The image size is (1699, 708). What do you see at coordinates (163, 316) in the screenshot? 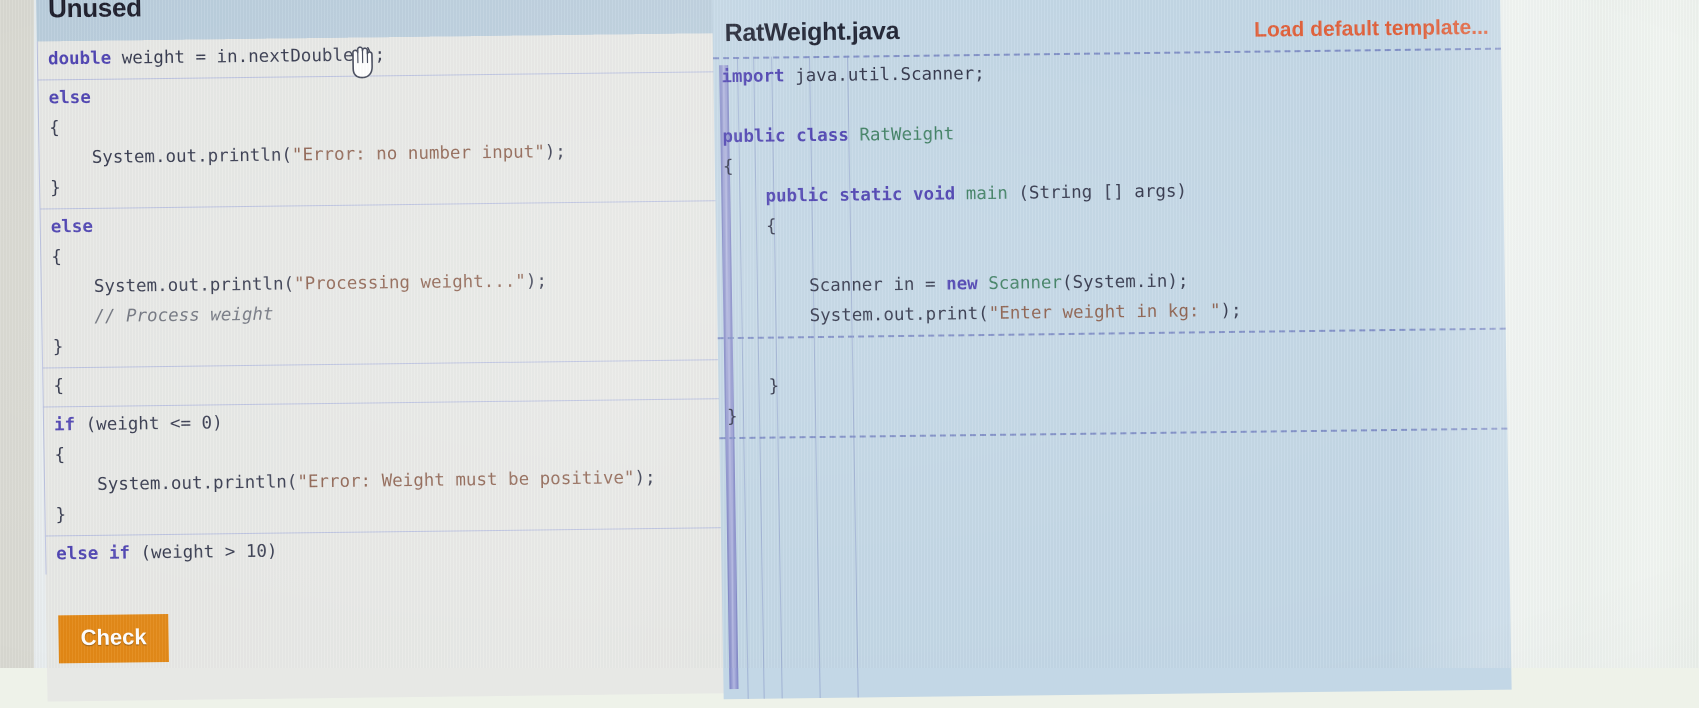
I see `code-token: // Process weight` at bounding box center [163, 316].